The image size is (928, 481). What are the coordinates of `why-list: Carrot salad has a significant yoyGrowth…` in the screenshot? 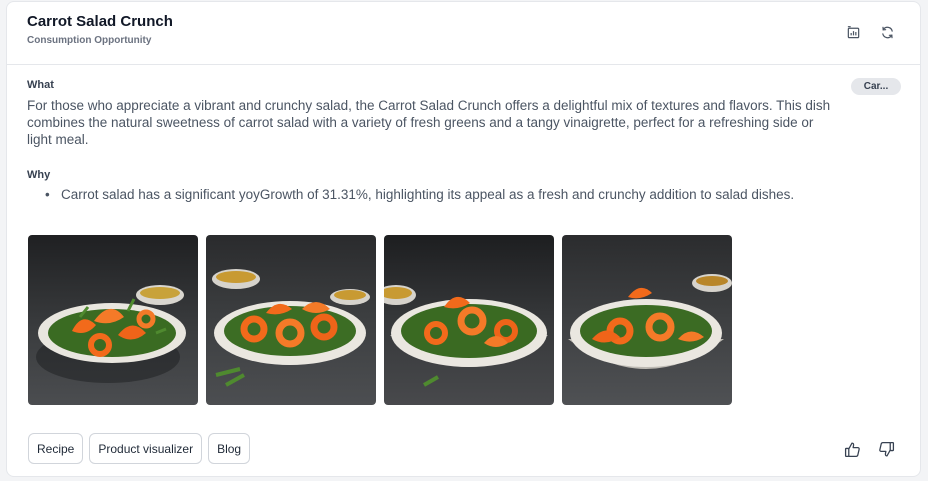 It's located at (419, 194).